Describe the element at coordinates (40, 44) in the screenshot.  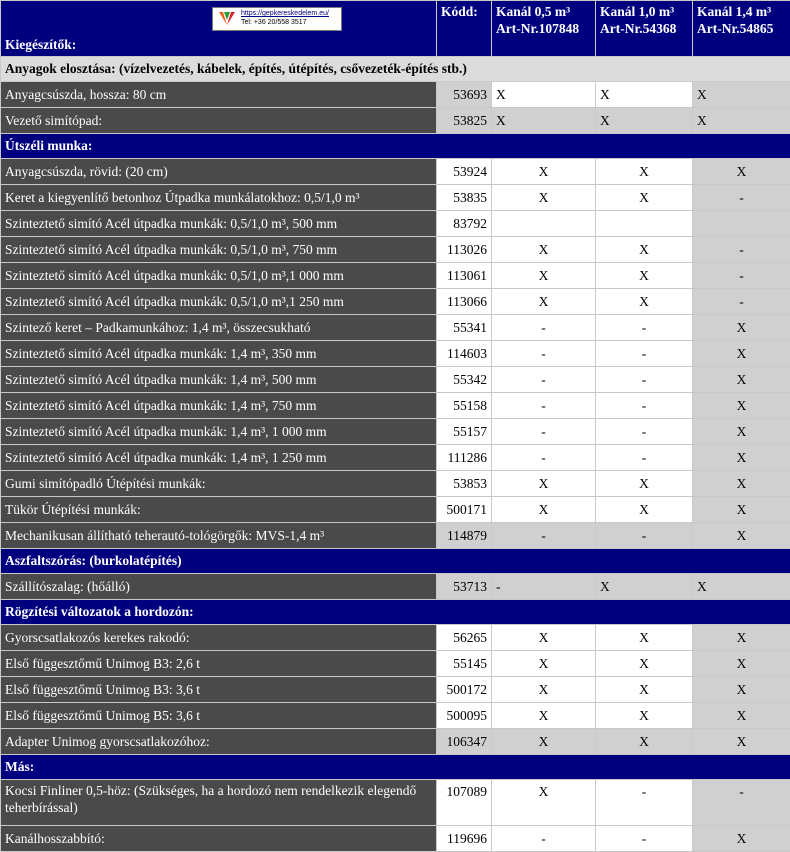
I see `table-title: Kiegészítők:` at that location.